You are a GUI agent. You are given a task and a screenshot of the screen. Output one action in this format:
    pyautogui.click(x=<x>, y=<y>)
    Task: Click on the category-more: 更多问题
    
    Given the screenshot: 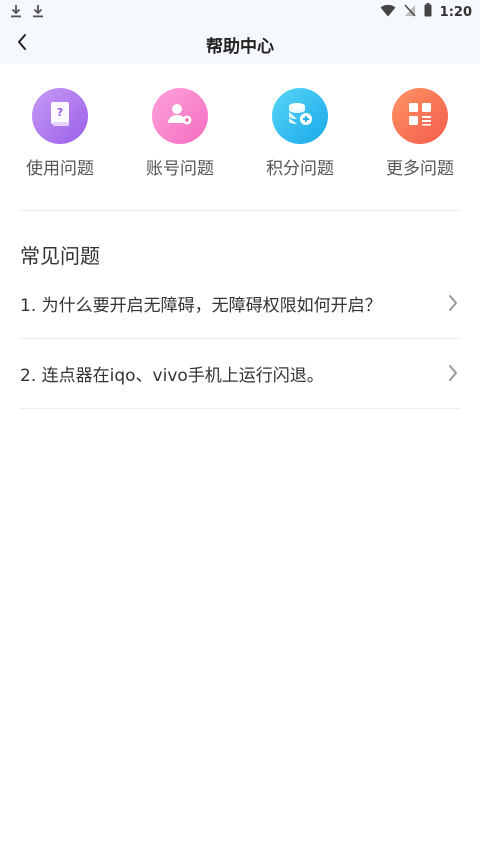 What is the action you would take?
    pyautogui.click(x=420, y=133)
    